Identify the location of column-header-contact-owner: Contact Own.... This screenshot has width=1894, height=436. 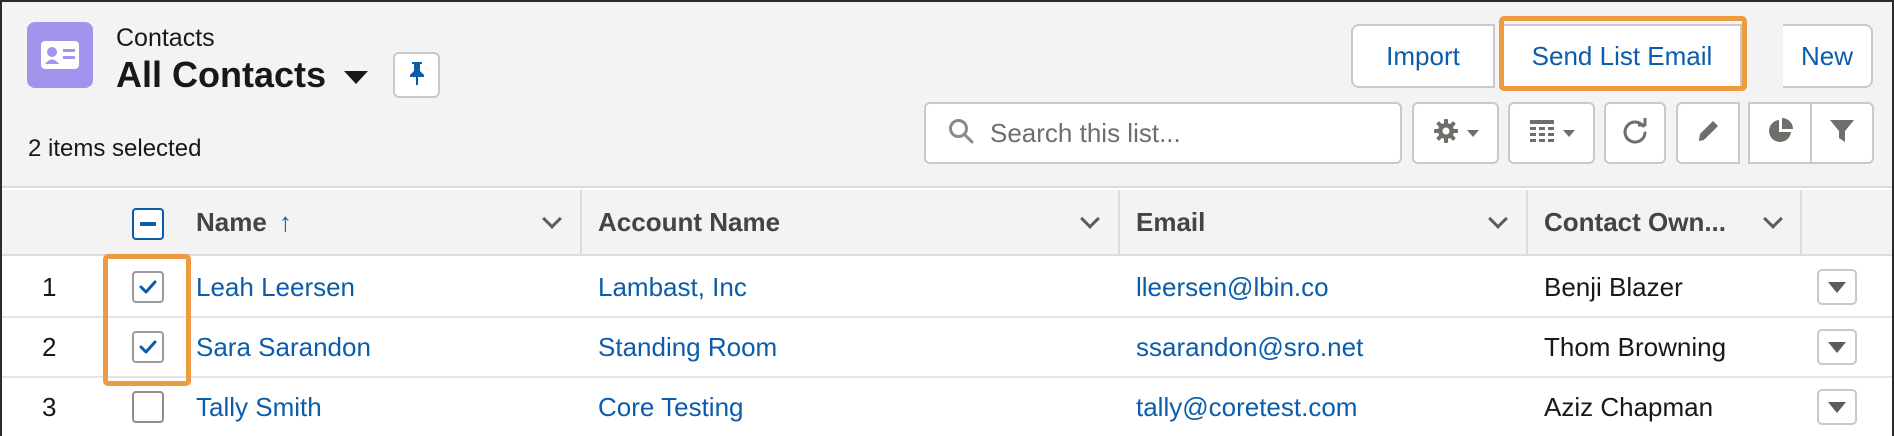
(1664, 222).